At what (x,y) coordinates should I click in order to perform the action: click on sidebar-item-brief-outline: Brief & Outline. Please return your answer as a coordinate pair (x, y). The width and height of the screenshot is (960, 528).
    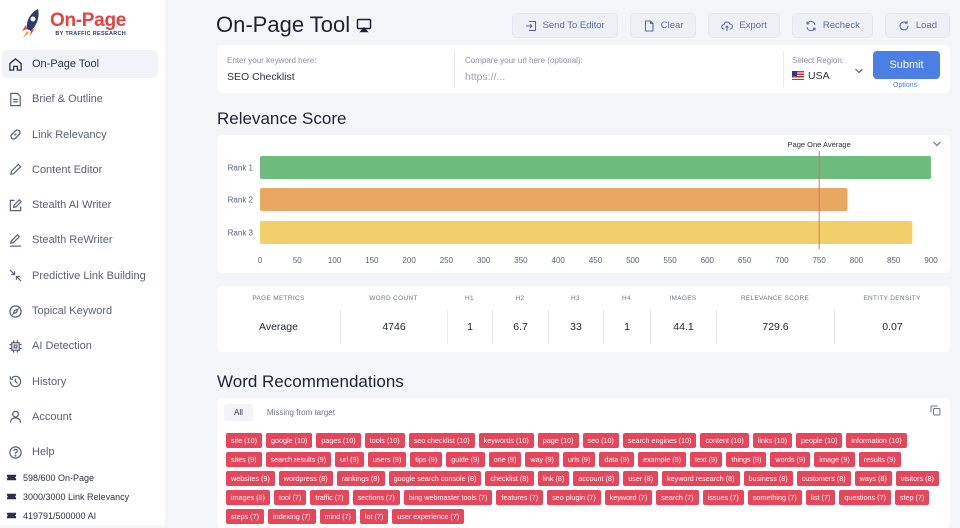
    Looking at the image, I should click on (80, 99).